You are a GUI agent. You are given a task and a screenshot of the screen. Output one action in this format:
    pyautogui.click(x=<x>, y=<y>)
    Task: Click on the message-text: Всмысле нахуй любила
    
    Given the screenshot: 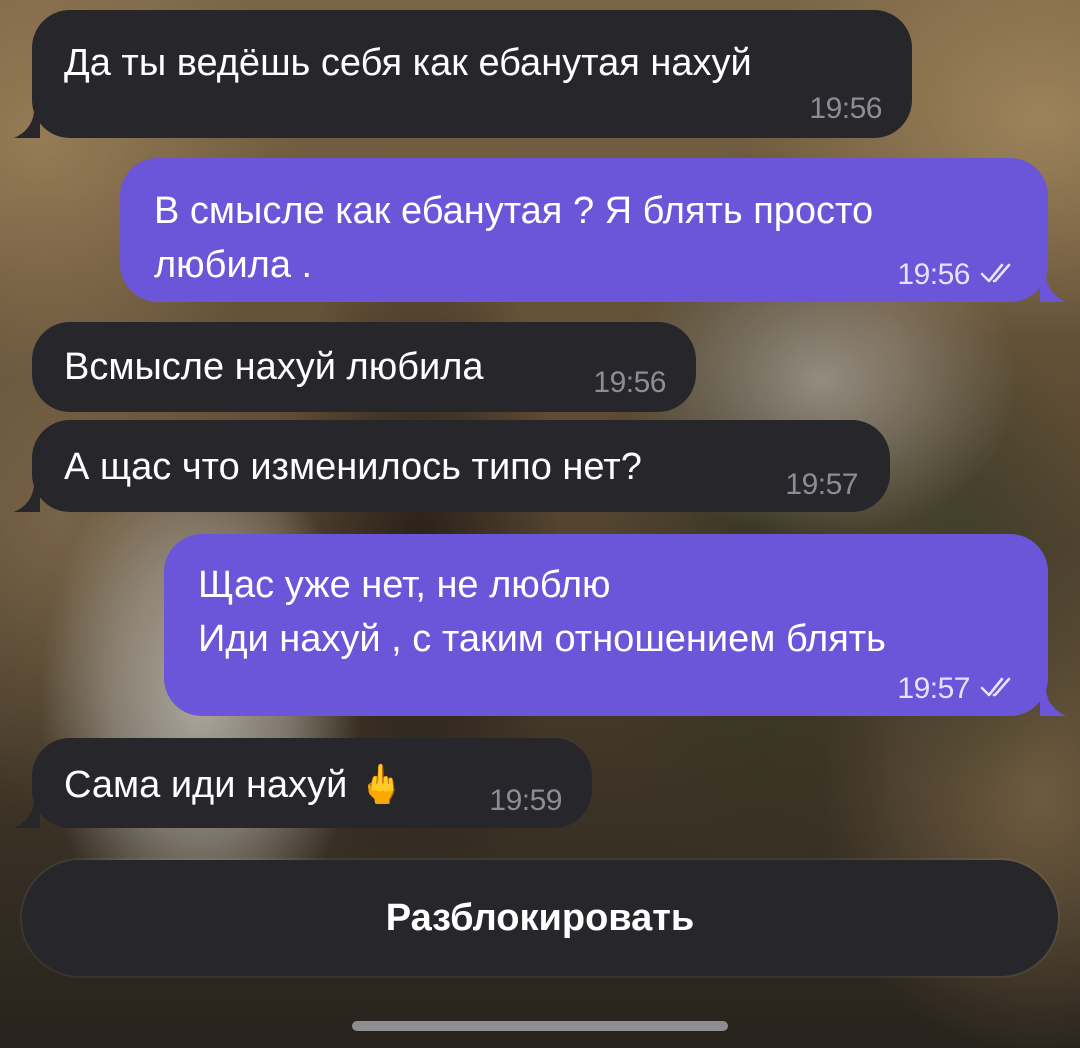 What is the action you would take?
    pyautogui.click(x=274, y=367)
    